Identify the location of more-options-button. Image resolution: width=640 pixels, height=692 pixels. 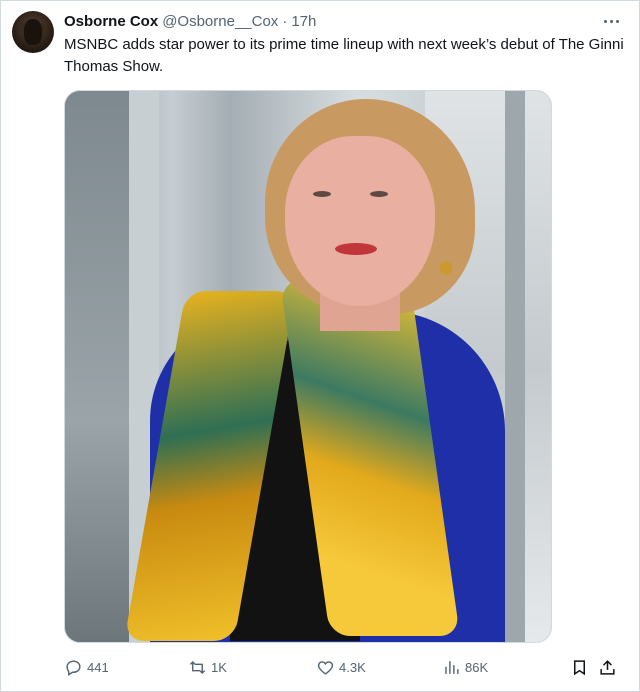
(611, 21).